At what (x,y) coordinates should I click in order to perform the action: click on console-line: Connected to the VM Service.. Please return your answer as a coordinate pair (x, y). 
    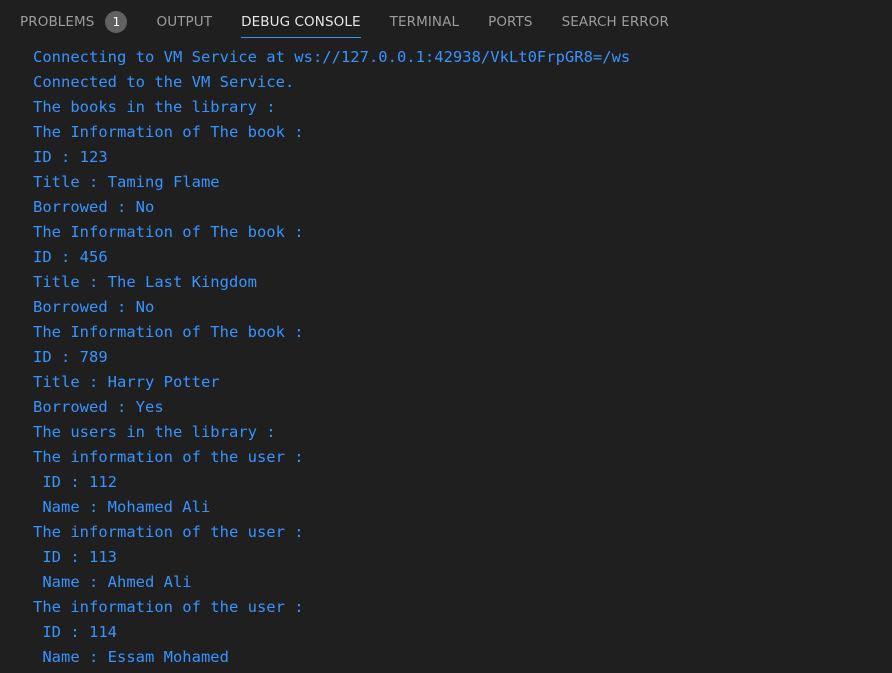
    Looking at the image, I should click on (164, 82).